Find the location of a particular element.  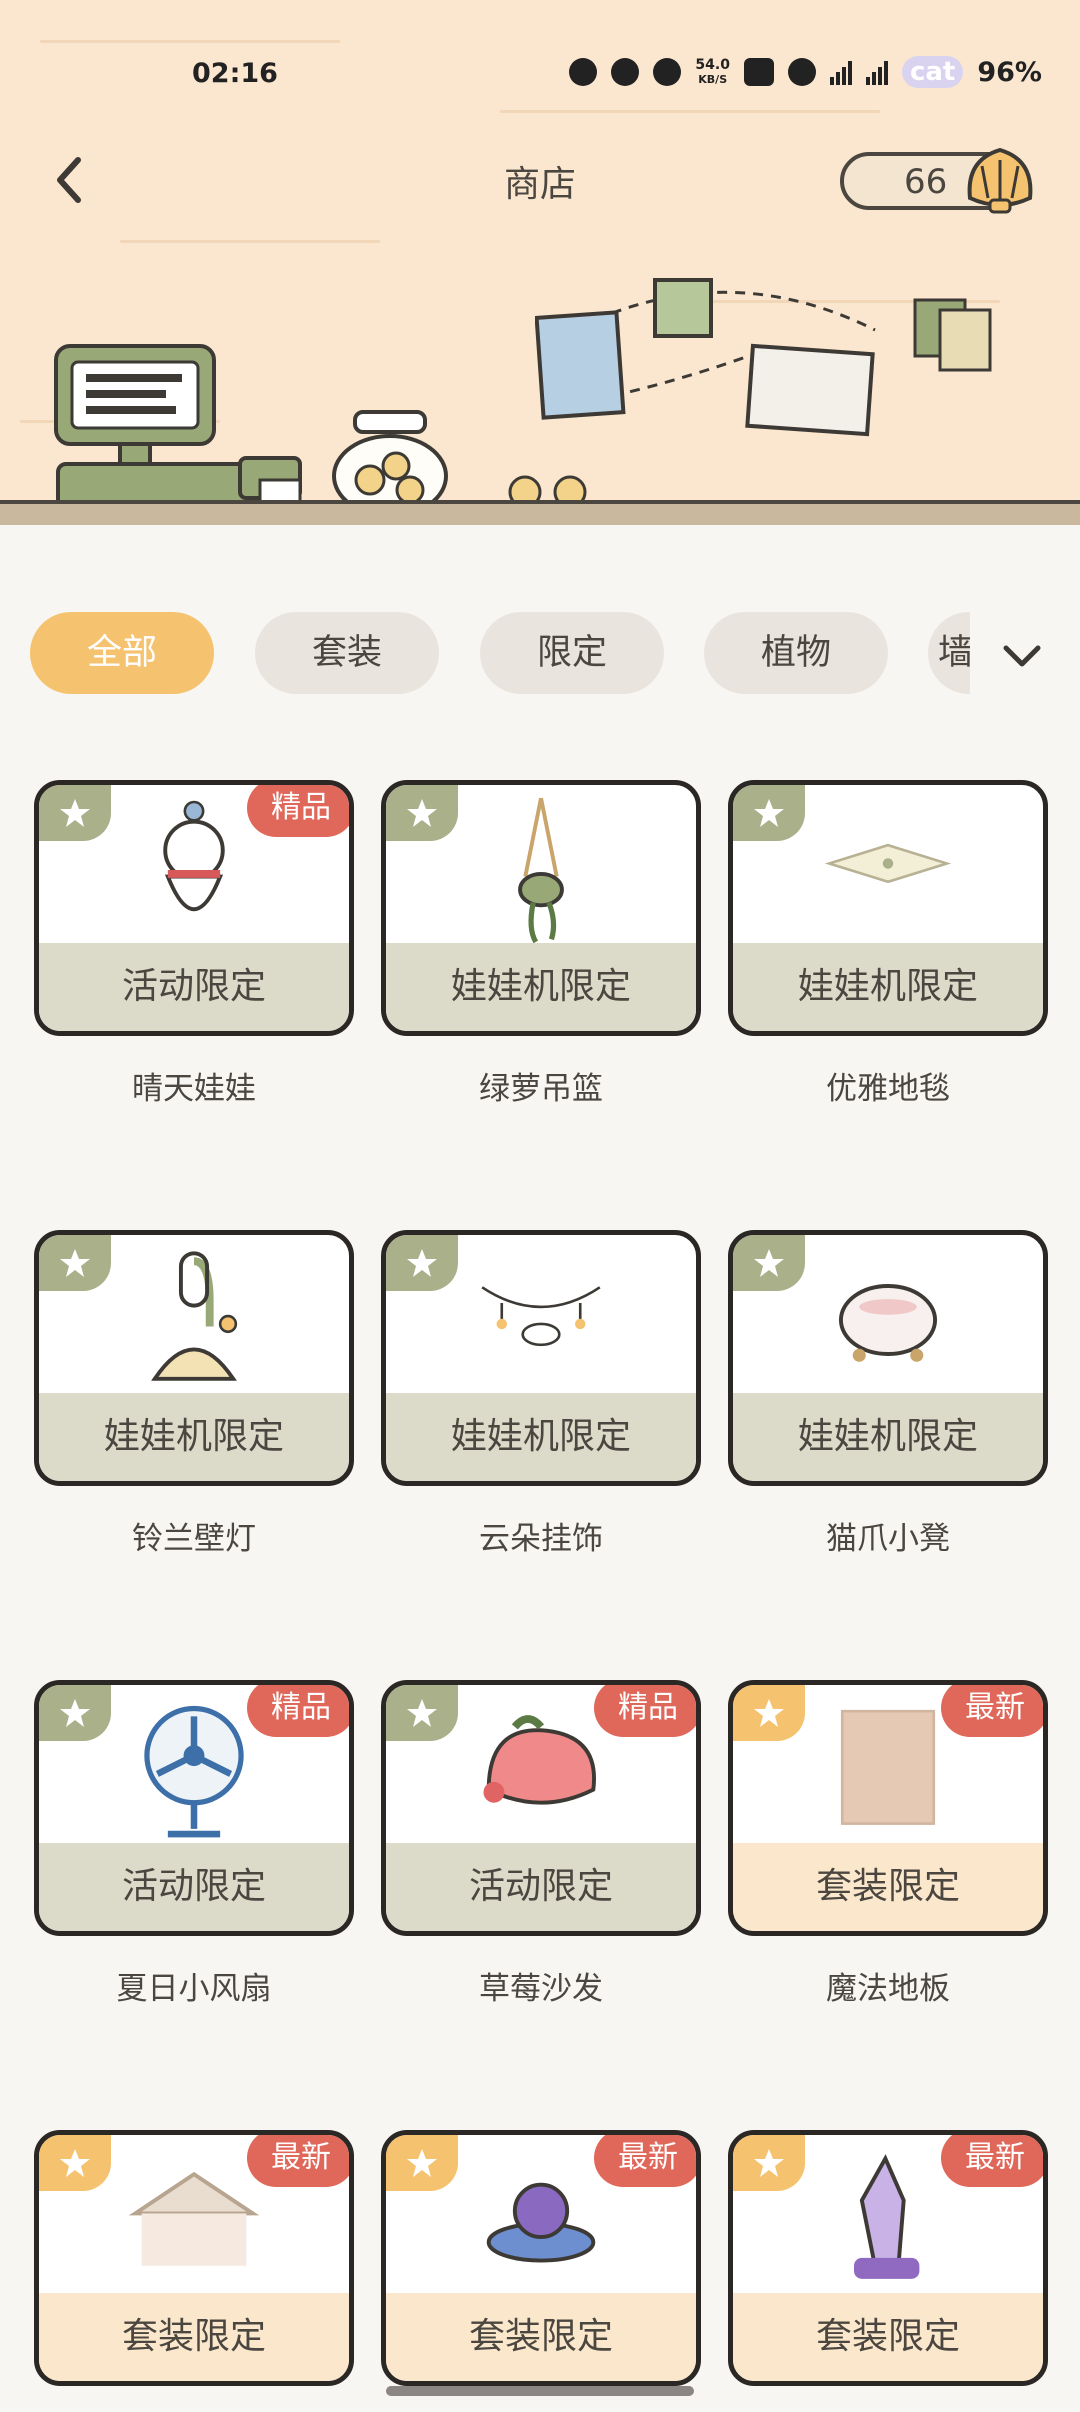

shelf is located at coordinates (540, 512).